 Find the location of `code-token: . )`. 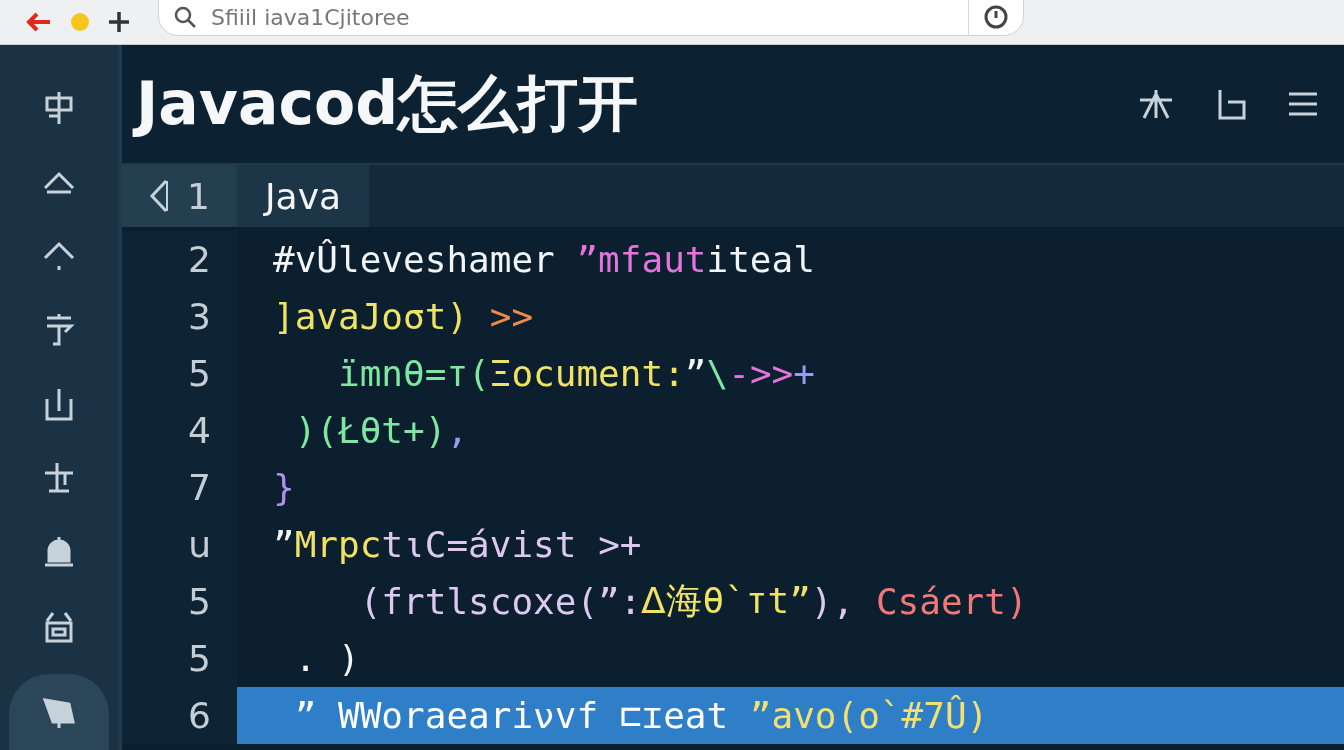

code-token: . ) is located at coordinates (326, 658).